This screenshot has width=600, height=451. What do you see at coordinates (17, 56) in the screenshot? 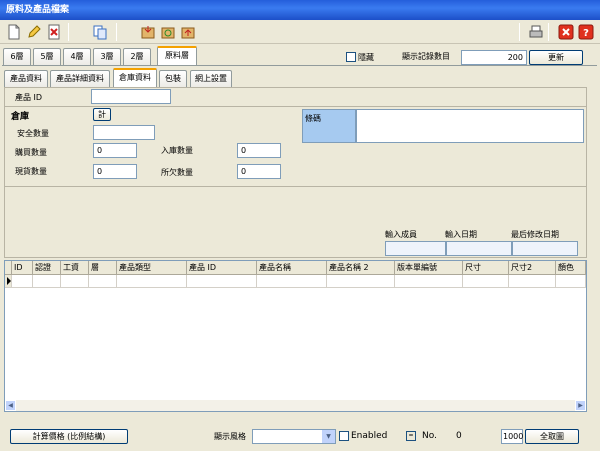
I see `tab-level-6: 6層` at bounding box center [17, 56].